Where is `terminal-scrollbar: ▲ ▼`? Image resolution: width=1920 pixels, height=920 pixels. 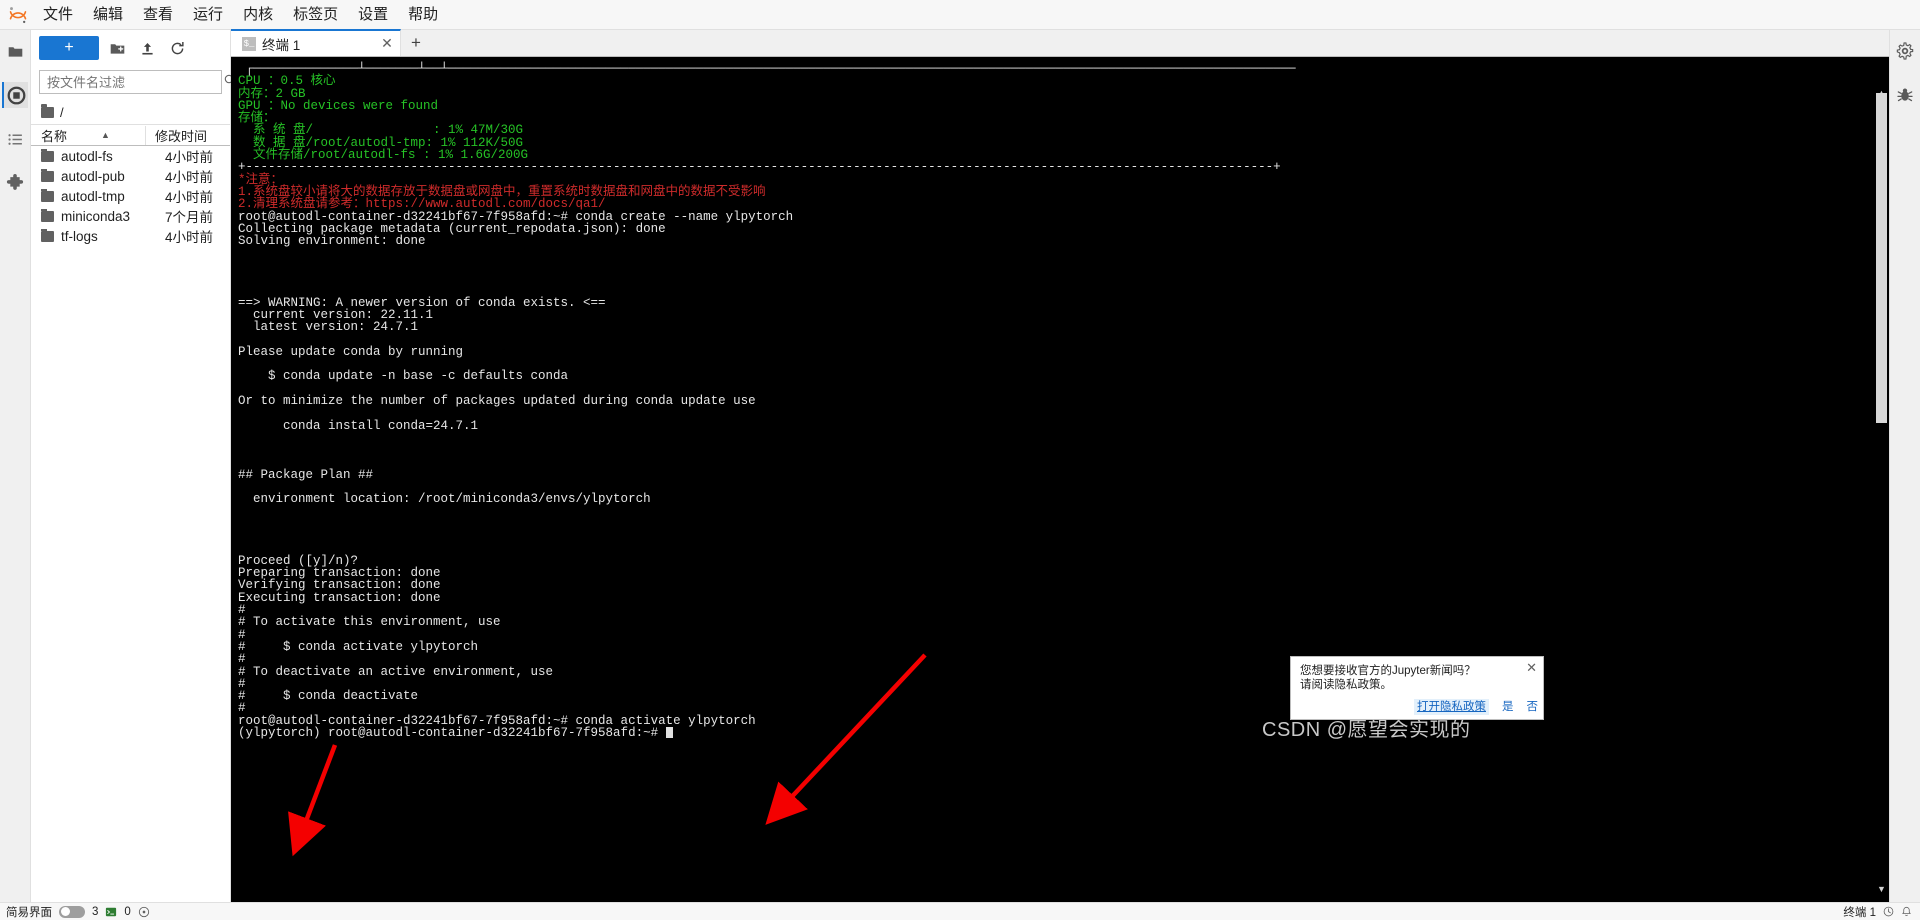
terminal-scrollbar: ▲ ▼ is located at coordinates (1881, 491).